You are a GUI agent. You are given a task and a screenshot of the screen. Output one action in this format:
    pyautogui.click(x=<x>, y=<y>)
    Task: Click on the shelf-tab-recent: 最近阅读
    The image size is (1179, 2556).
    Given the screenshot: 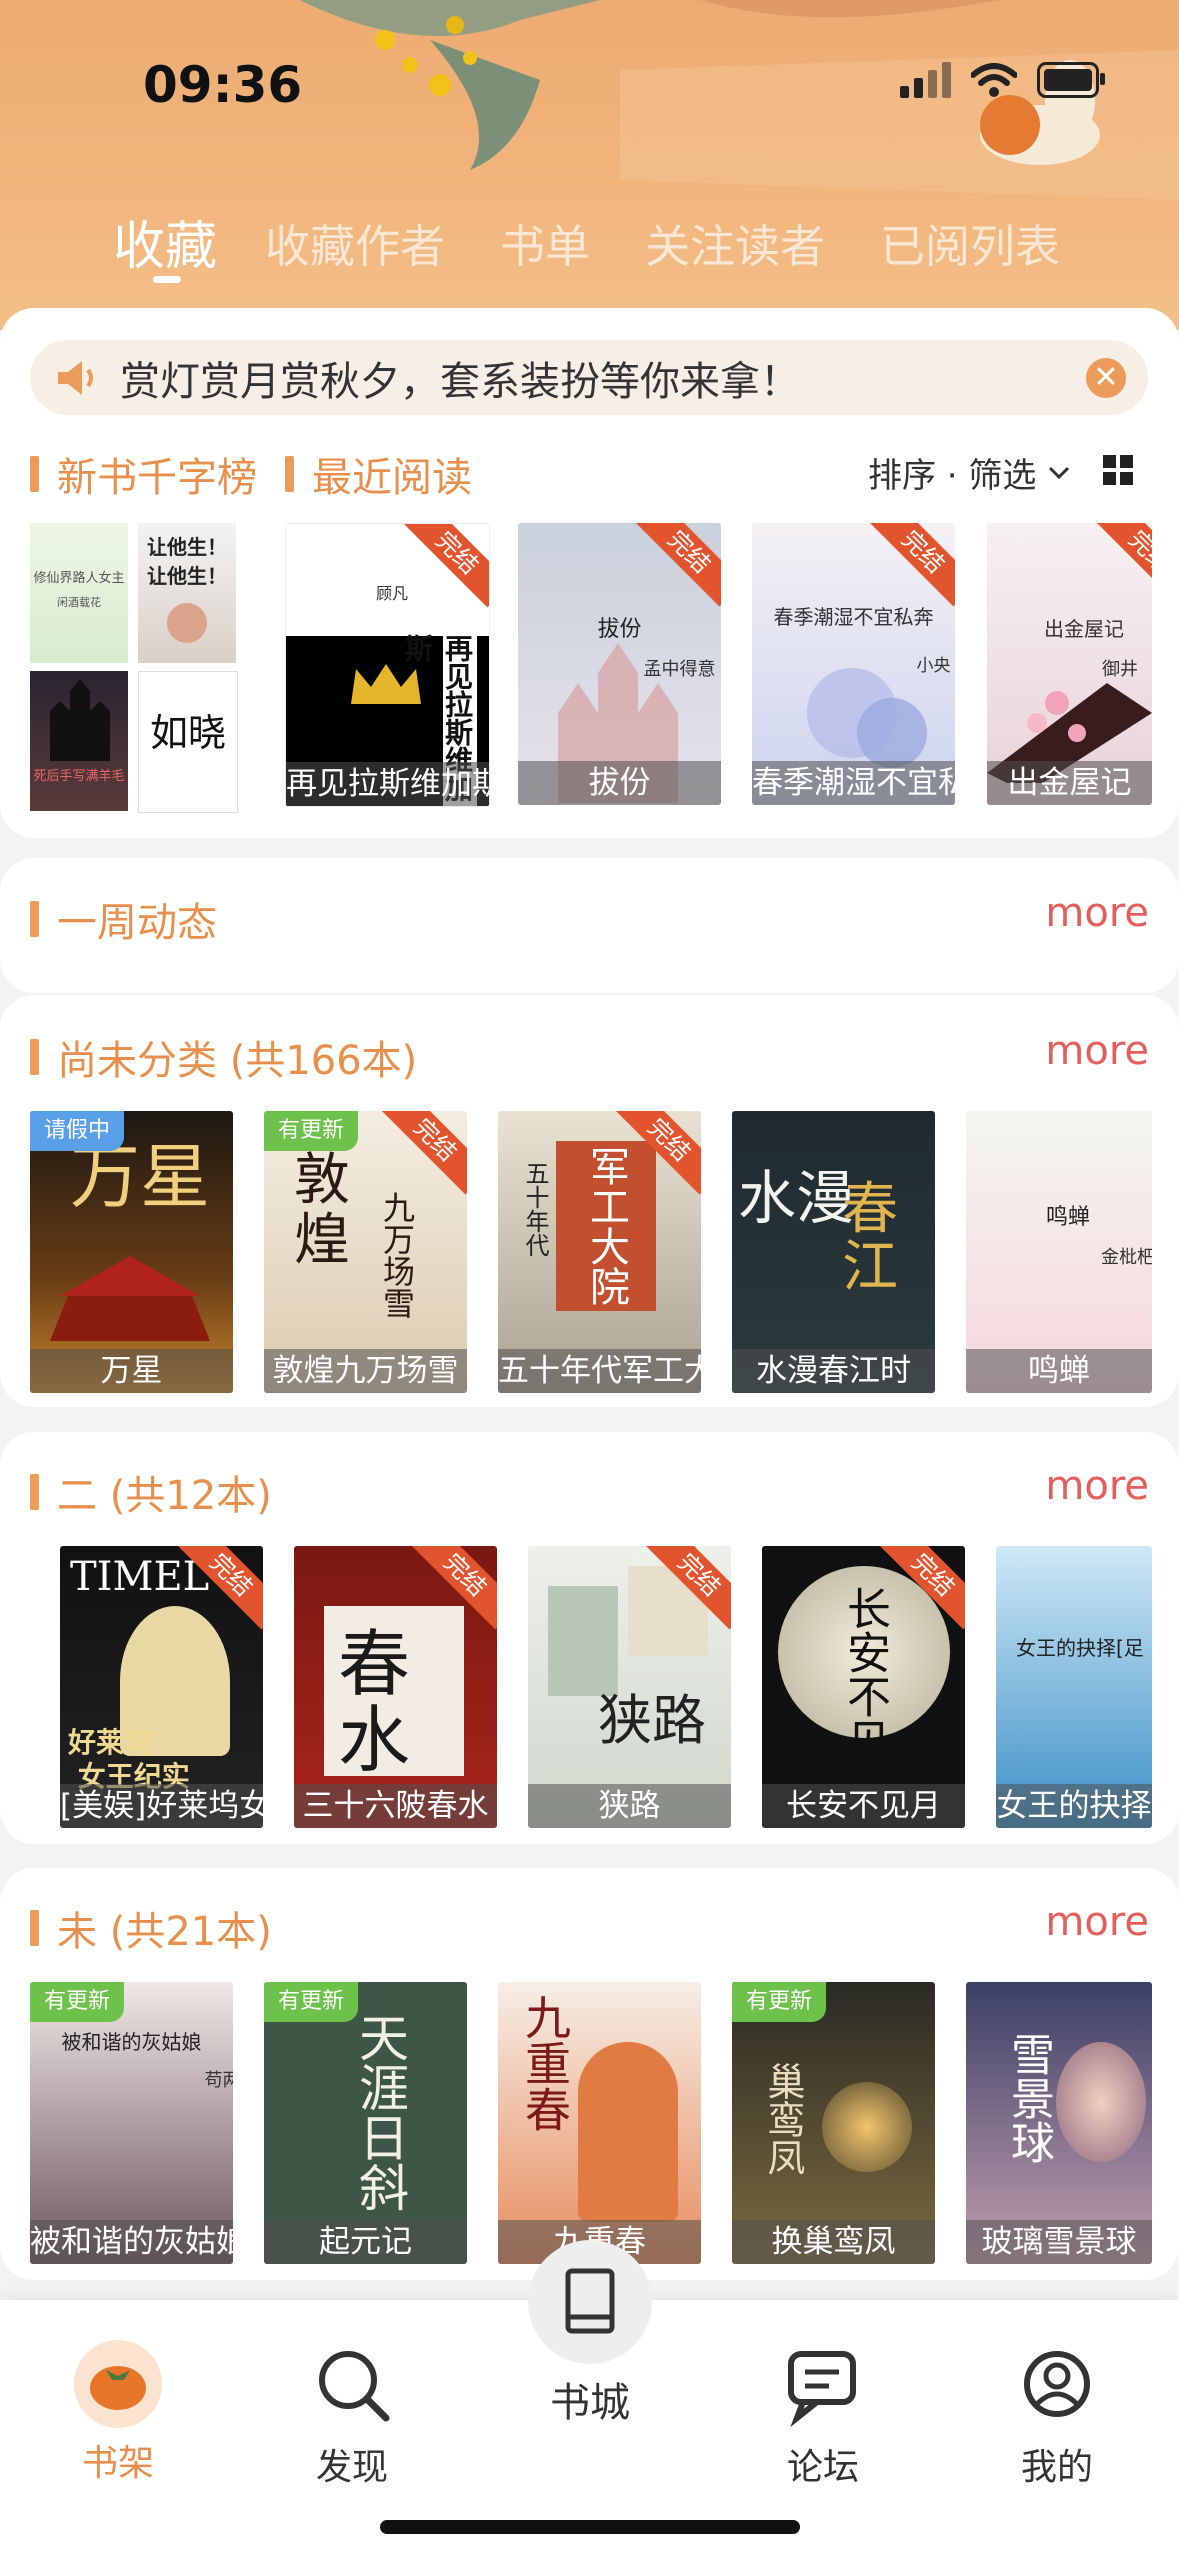 What is the action you would take?
    pyautogui.click(x=378, y=474)
    